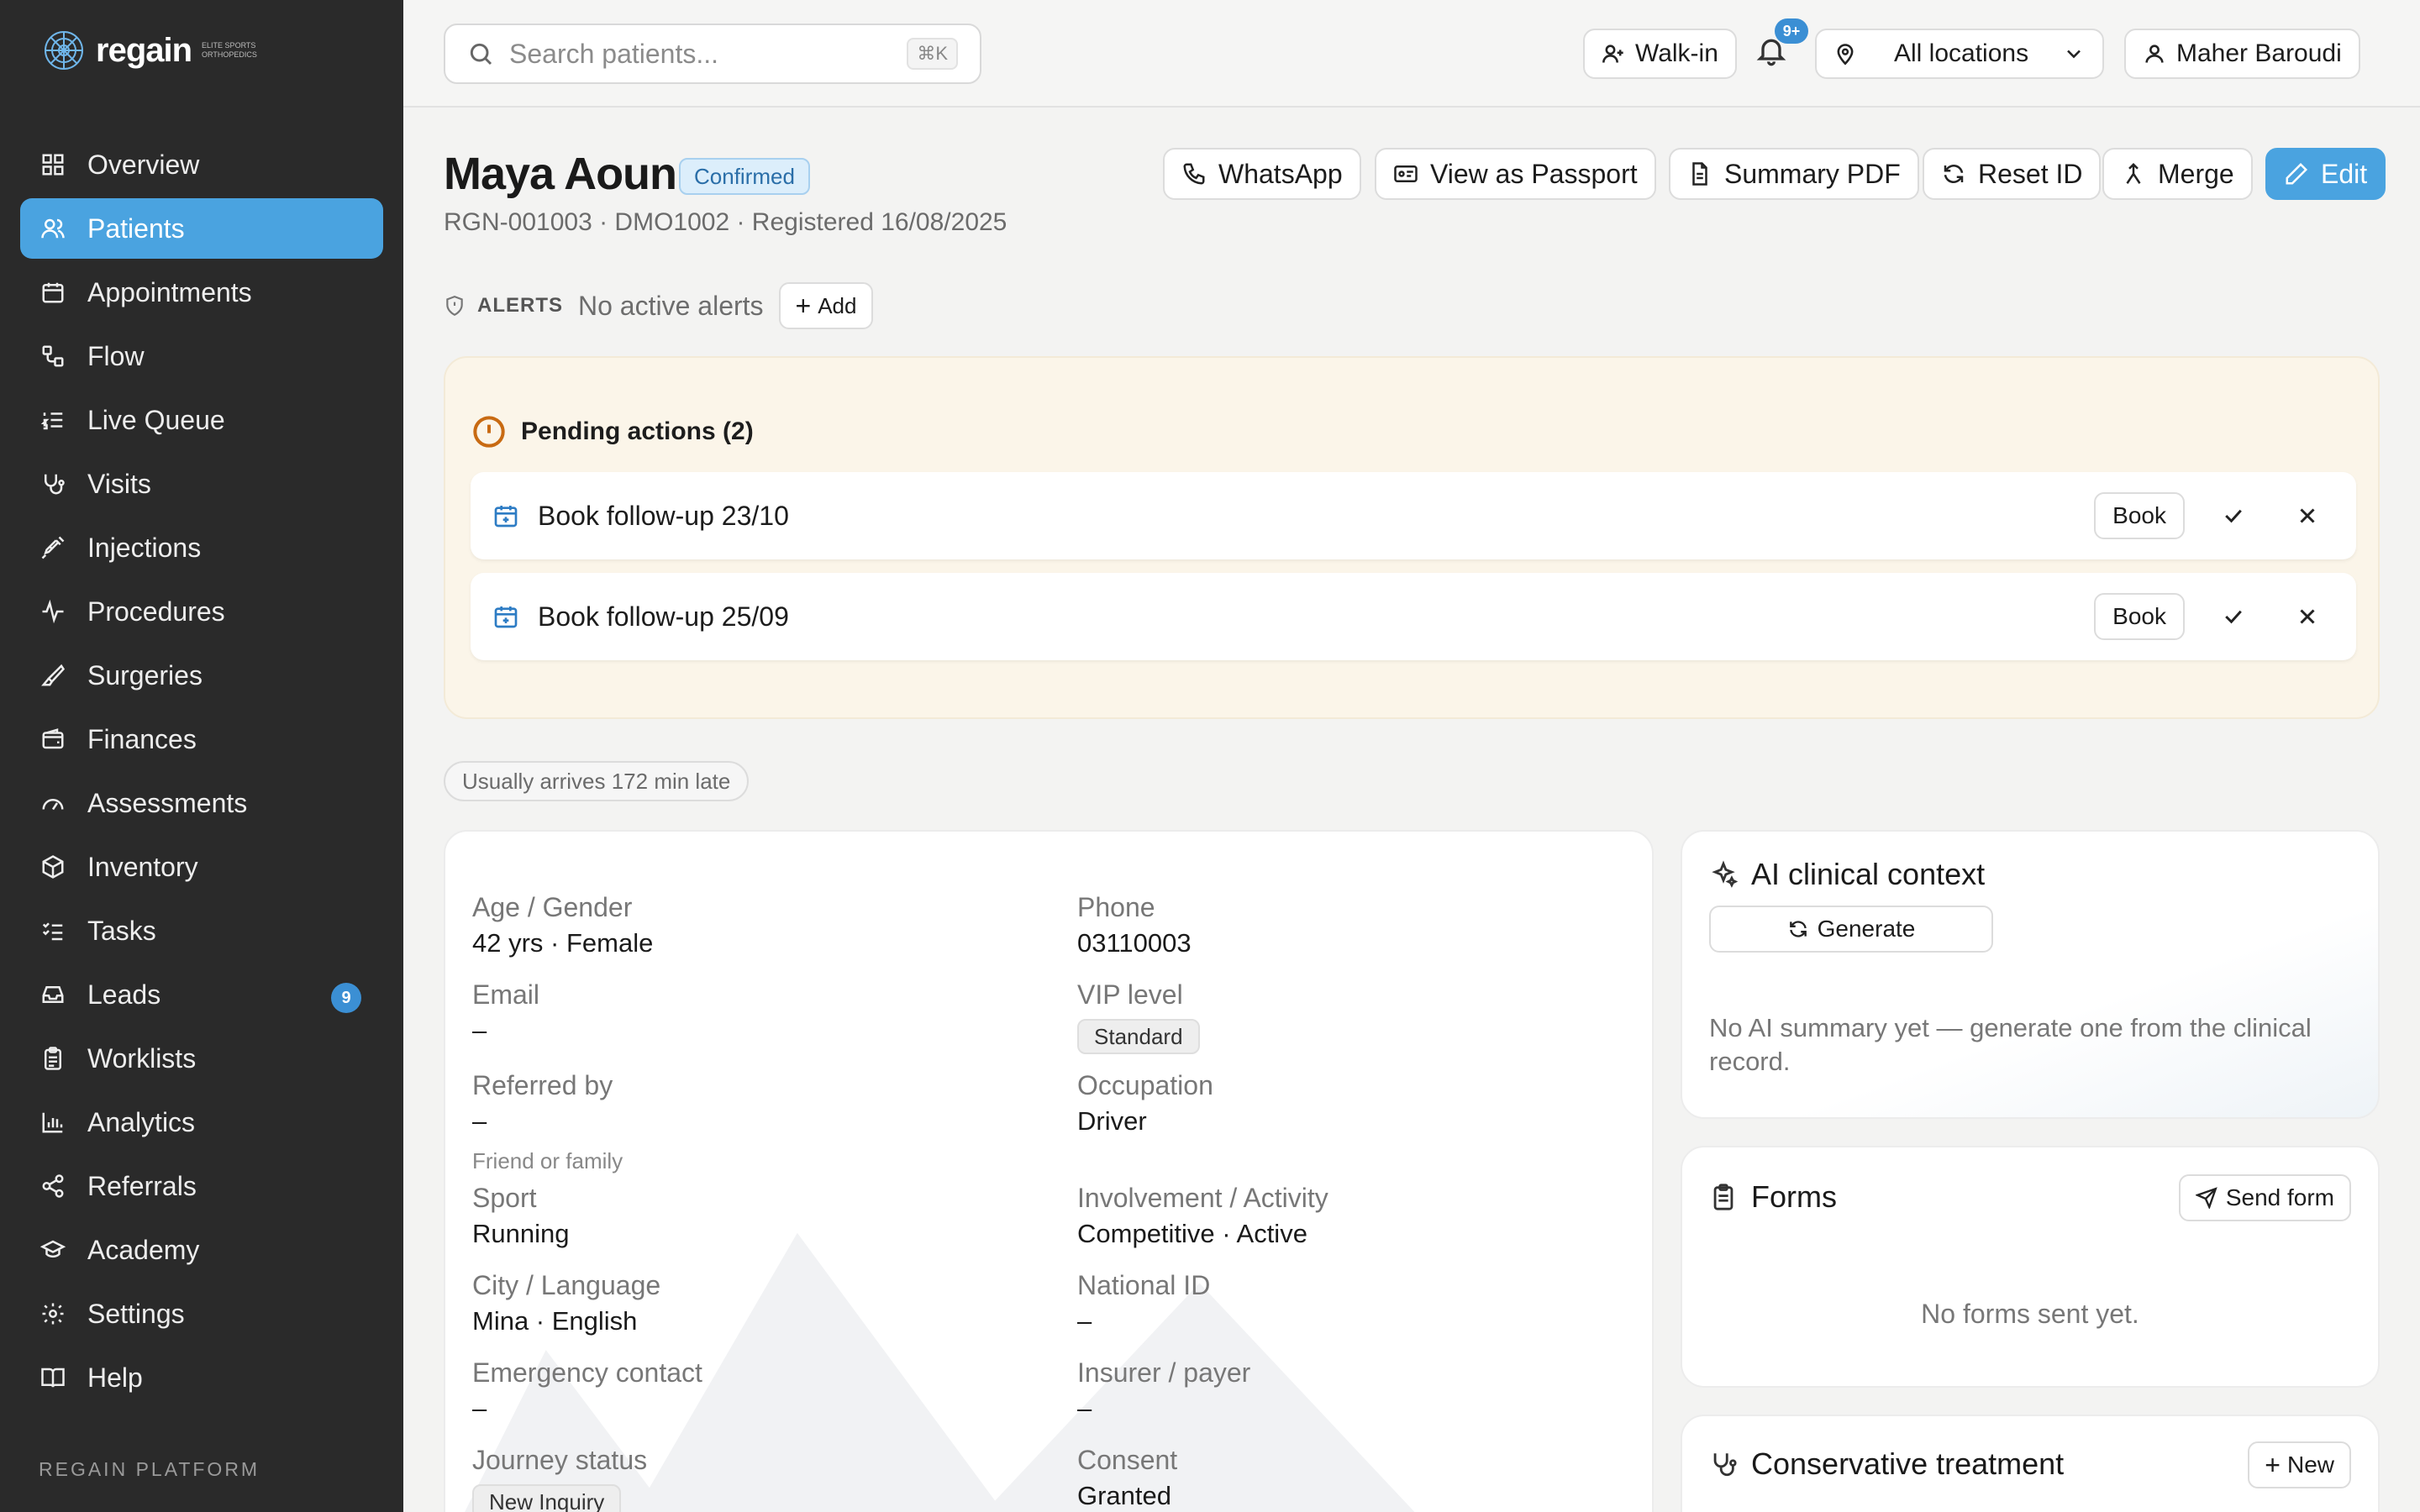 This screenshot has width=2420, height=1512. Describe the element at coordinates (2265, 1197) in the screenshot. I see `send-form-button: Send form` at that location.